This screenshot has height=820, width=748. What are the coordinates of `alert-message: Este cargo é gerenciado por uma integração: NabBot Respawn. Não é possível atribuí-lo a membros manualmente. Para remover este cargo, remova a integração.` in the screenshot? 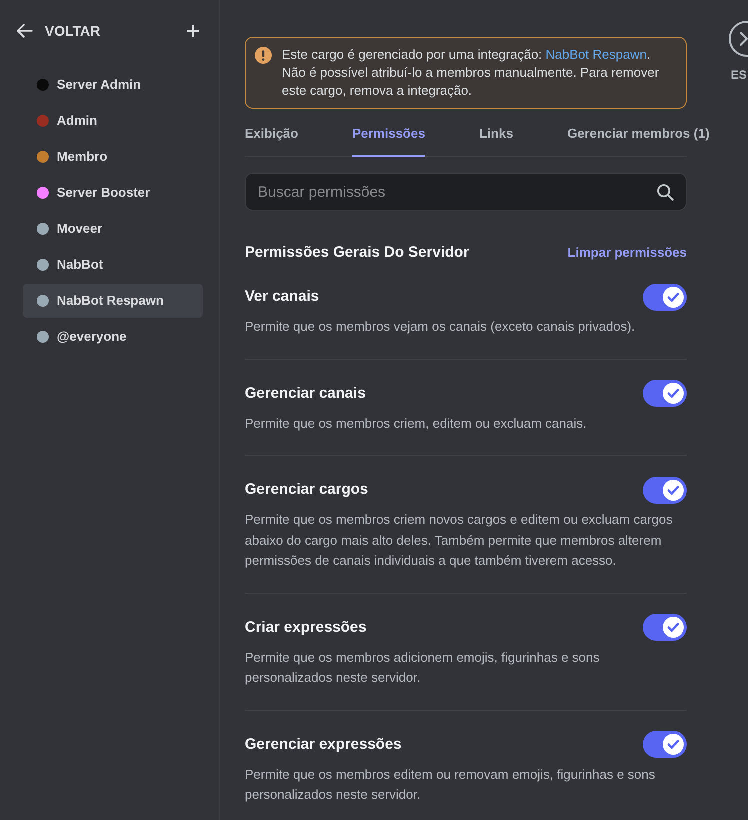 It's located at (471, 73).